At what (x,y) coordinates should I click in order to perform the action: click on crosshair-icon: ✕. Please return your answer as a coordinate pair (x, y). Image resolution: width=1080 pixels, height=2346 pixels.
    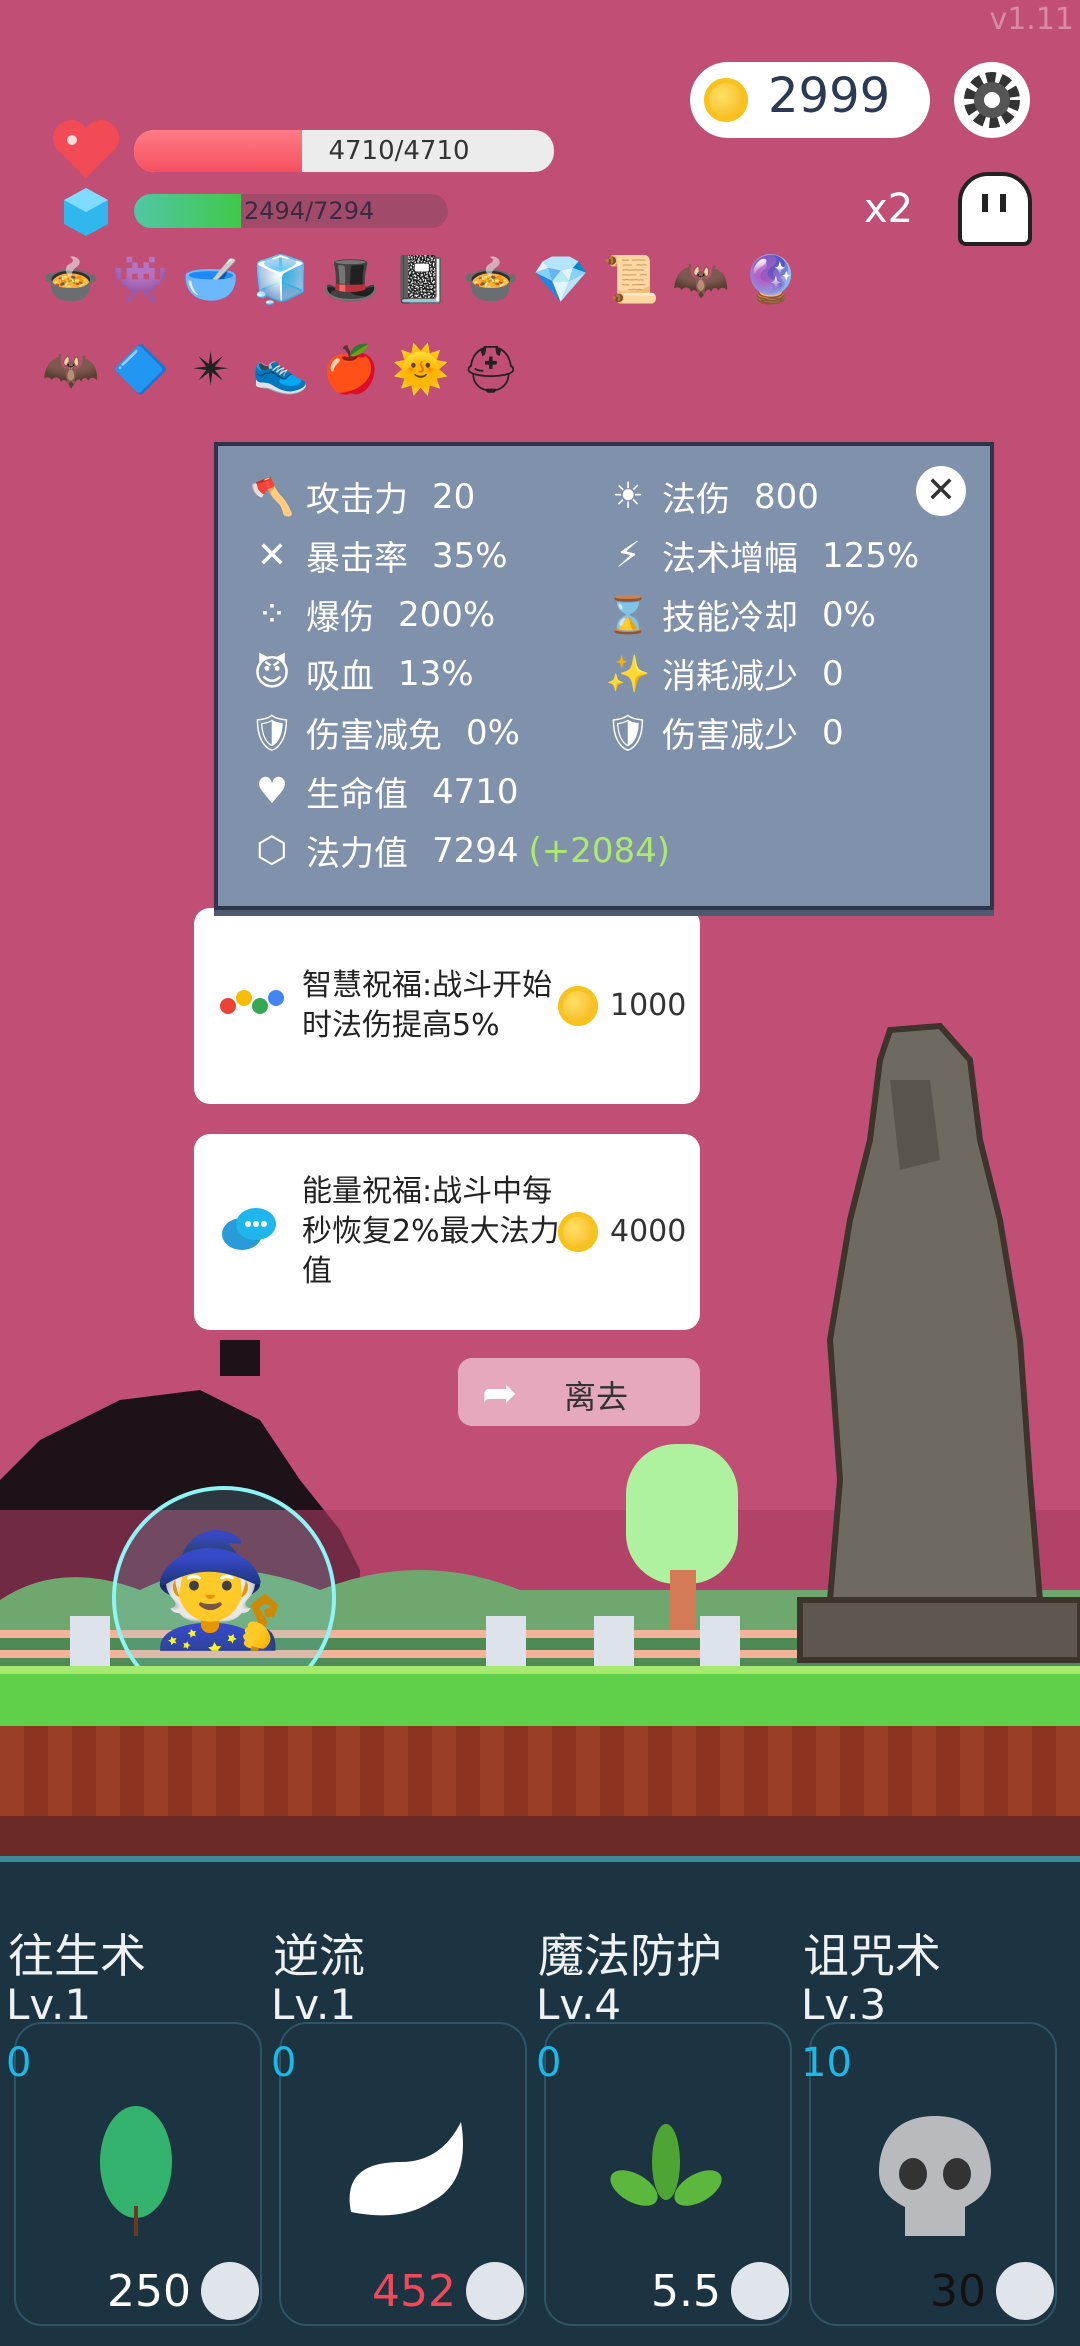
    Looking at the image, I should click on (272, 555).